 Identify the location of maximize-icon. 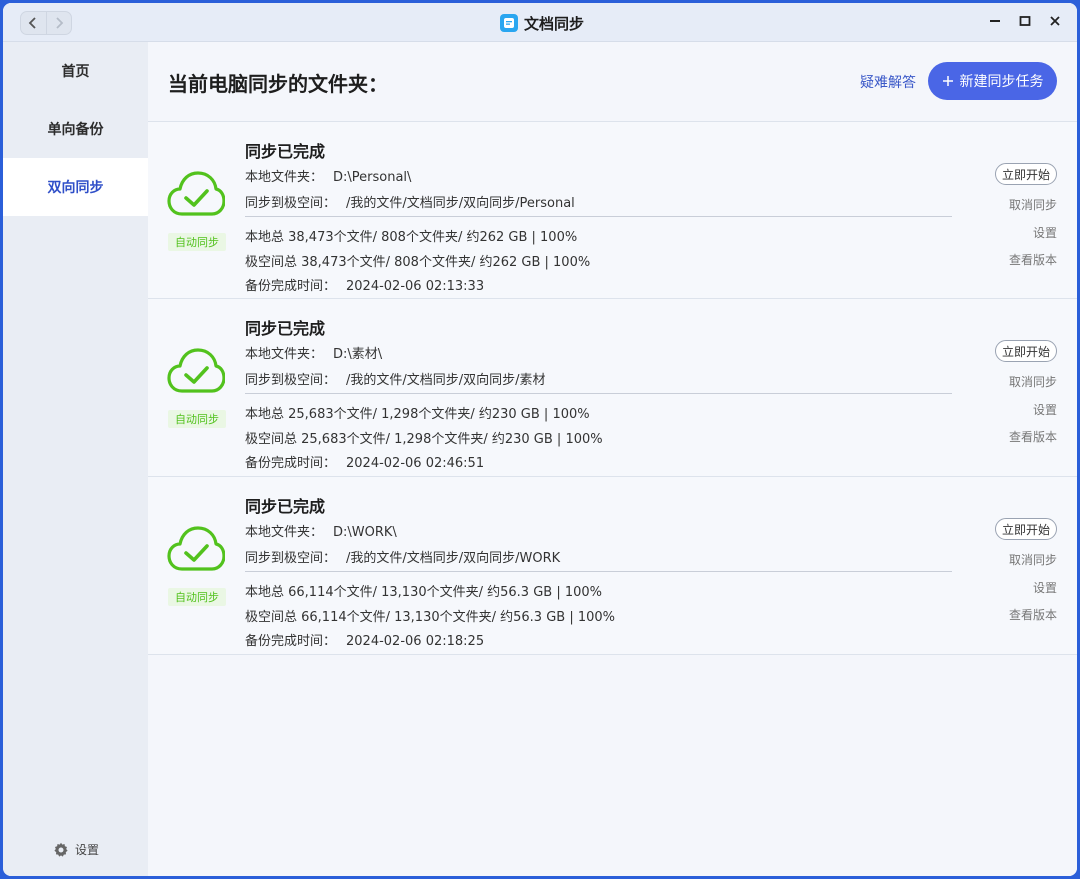
(1025, 21).